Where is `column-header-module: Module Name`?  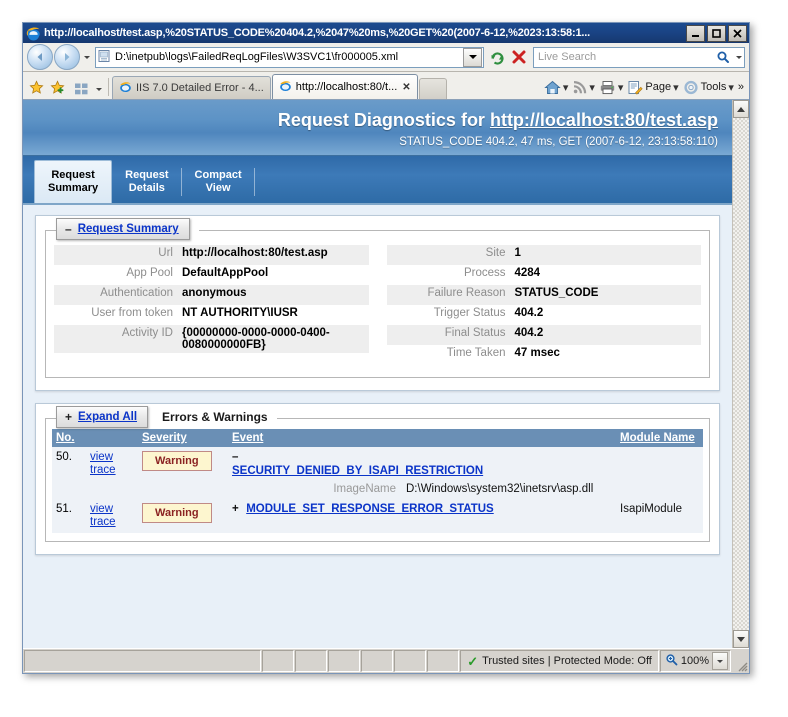 column-header-module: Module Name is located at coordinates (659, 438).